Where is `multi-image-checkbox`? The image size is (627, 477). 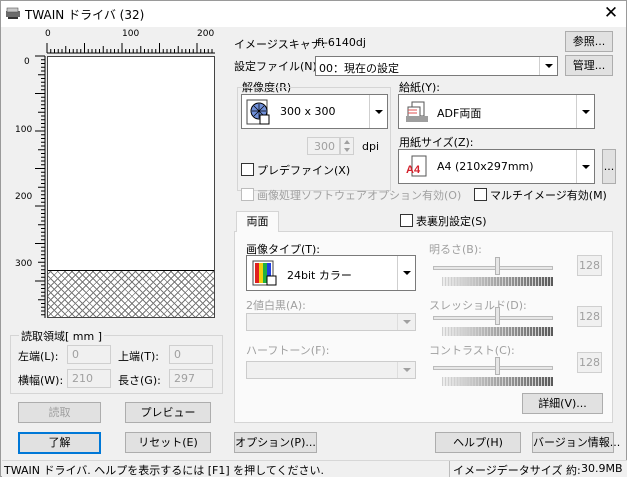
multi-image-checkbox is located at coordinates (480, 194).